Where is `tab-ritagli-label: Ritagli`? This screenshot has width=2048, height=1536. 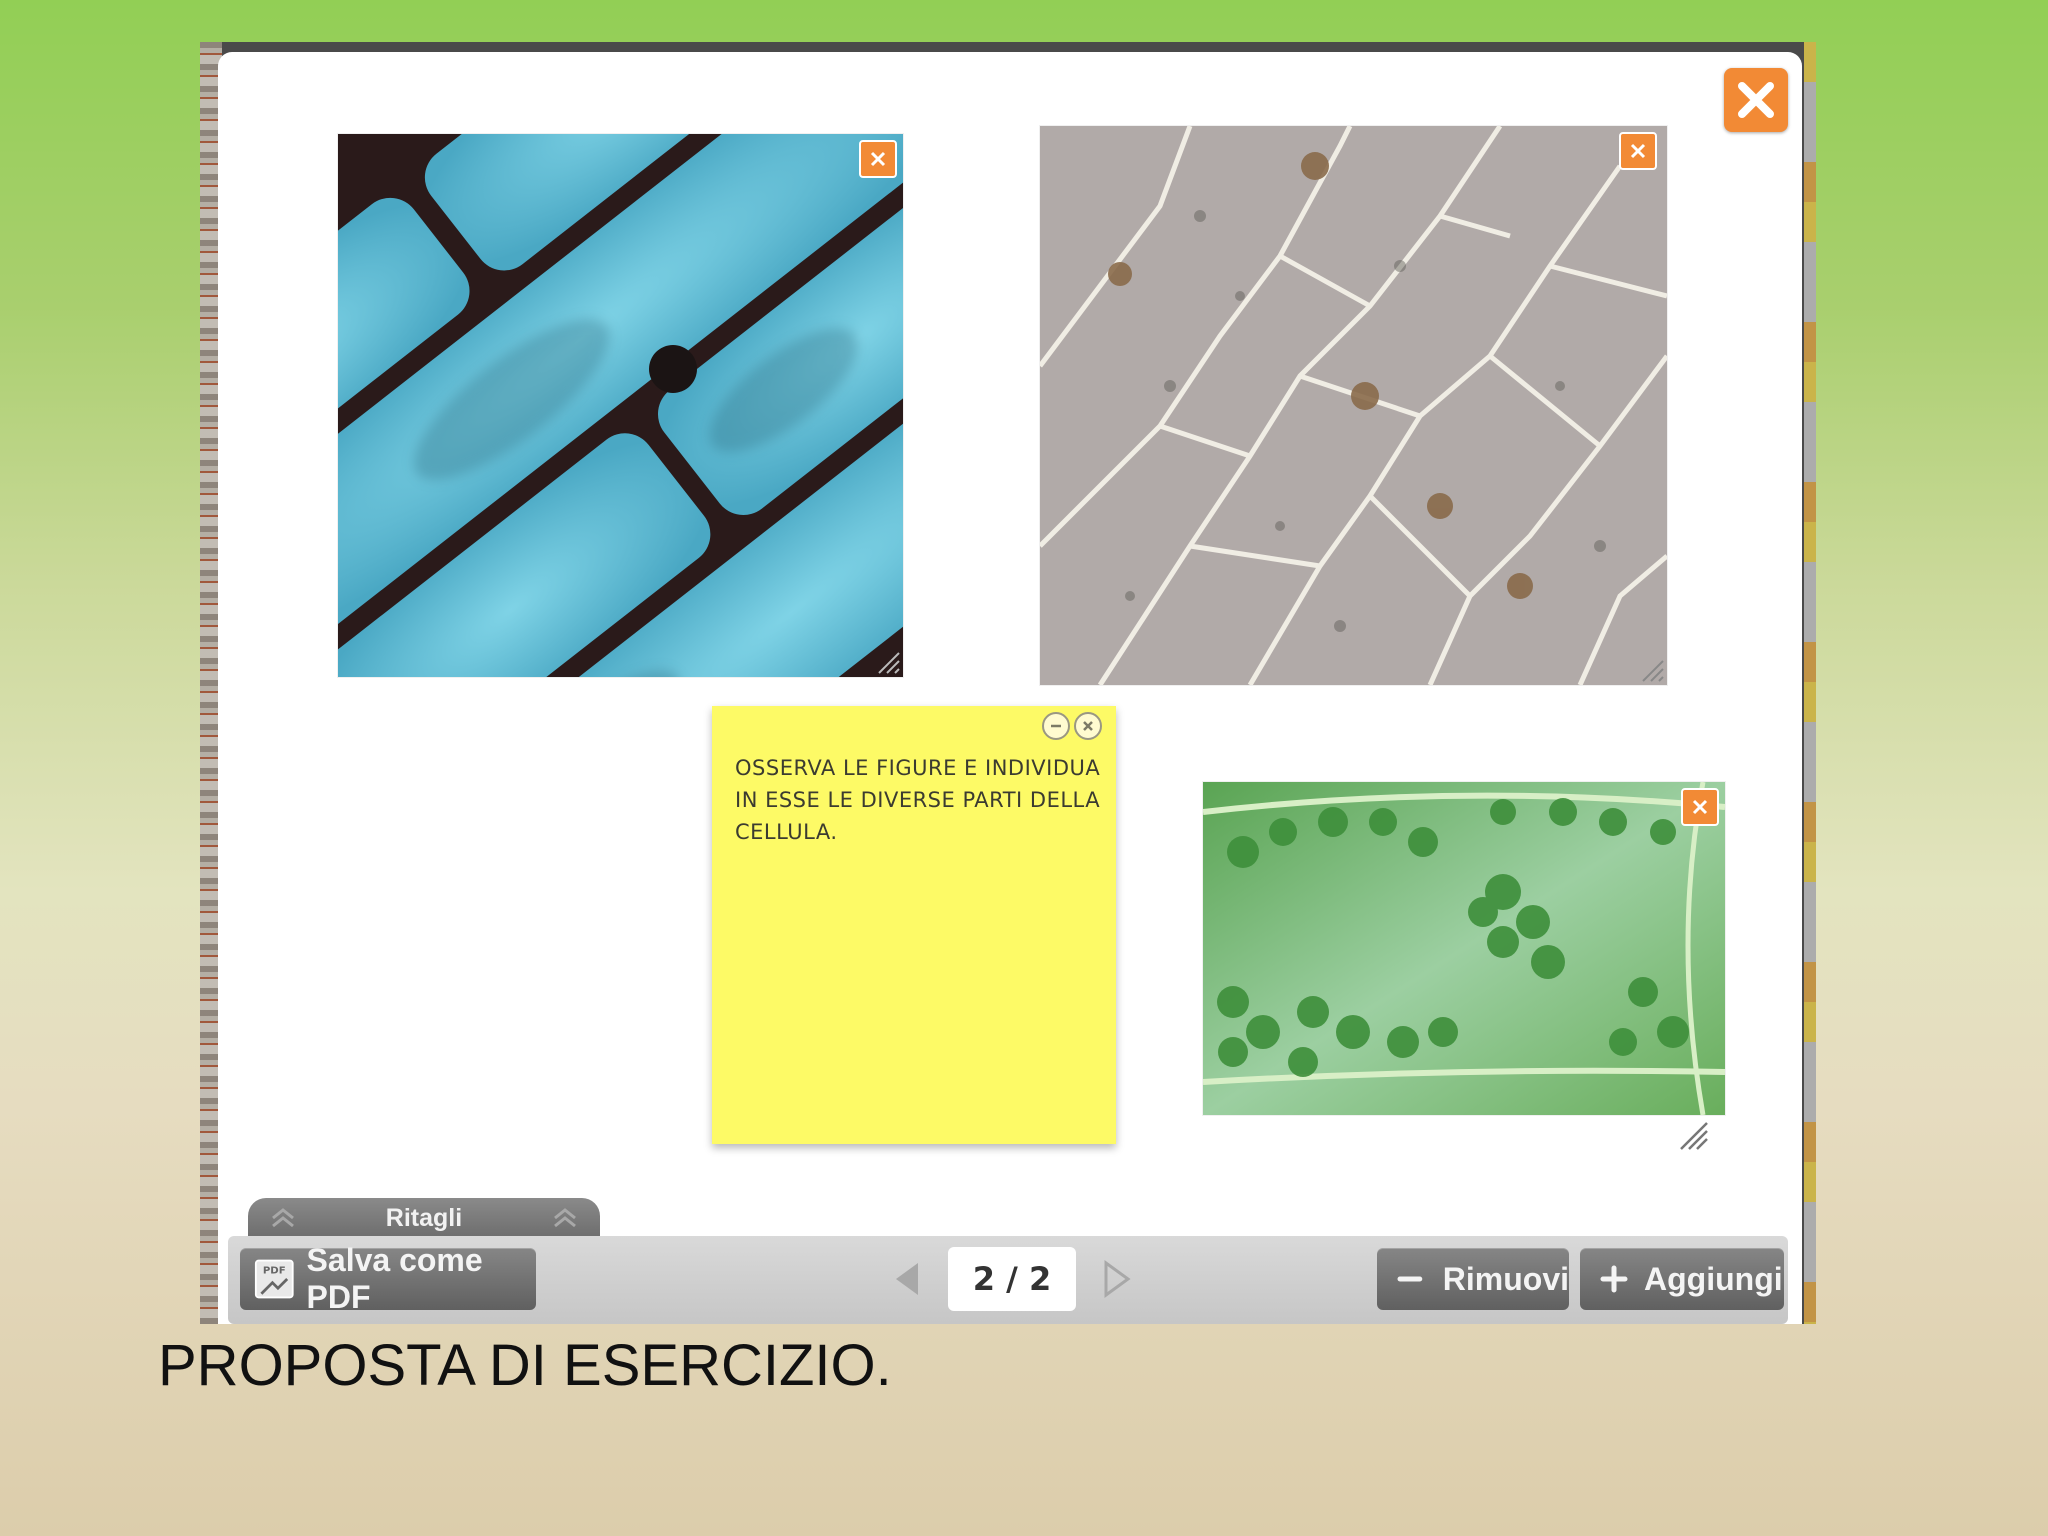 tab-ritagli-label: Ritagli is located at coordinates (424, 1217).